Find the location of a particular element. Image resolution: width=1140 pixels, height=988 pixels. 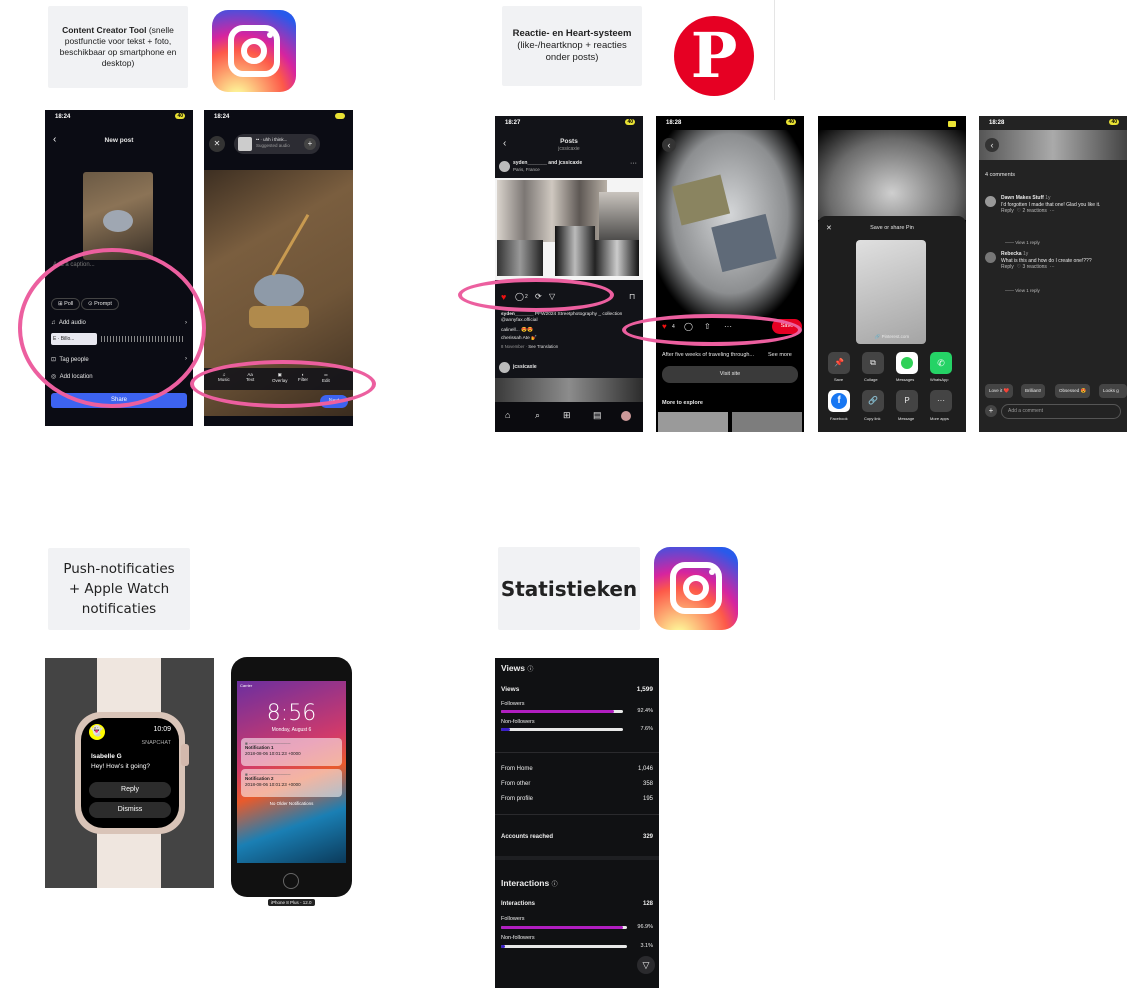

send-icon: ▽ is located at coordinates (646, 965).